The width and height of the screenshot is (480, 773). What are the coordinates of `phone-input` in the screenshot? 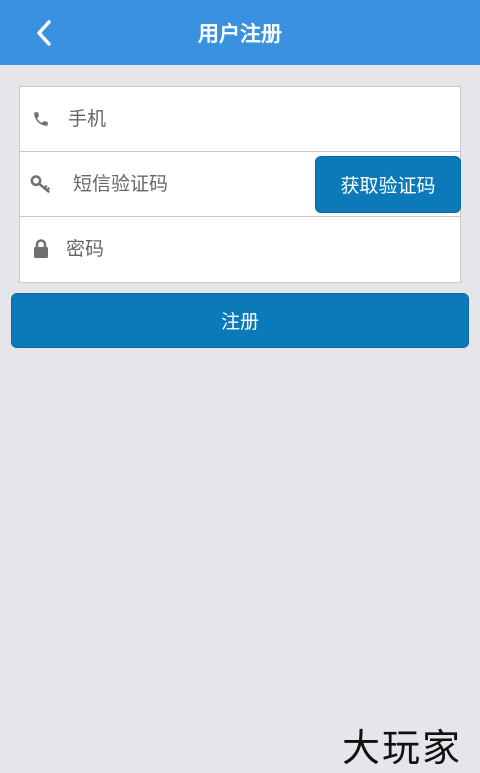 It's located at (258, 119).